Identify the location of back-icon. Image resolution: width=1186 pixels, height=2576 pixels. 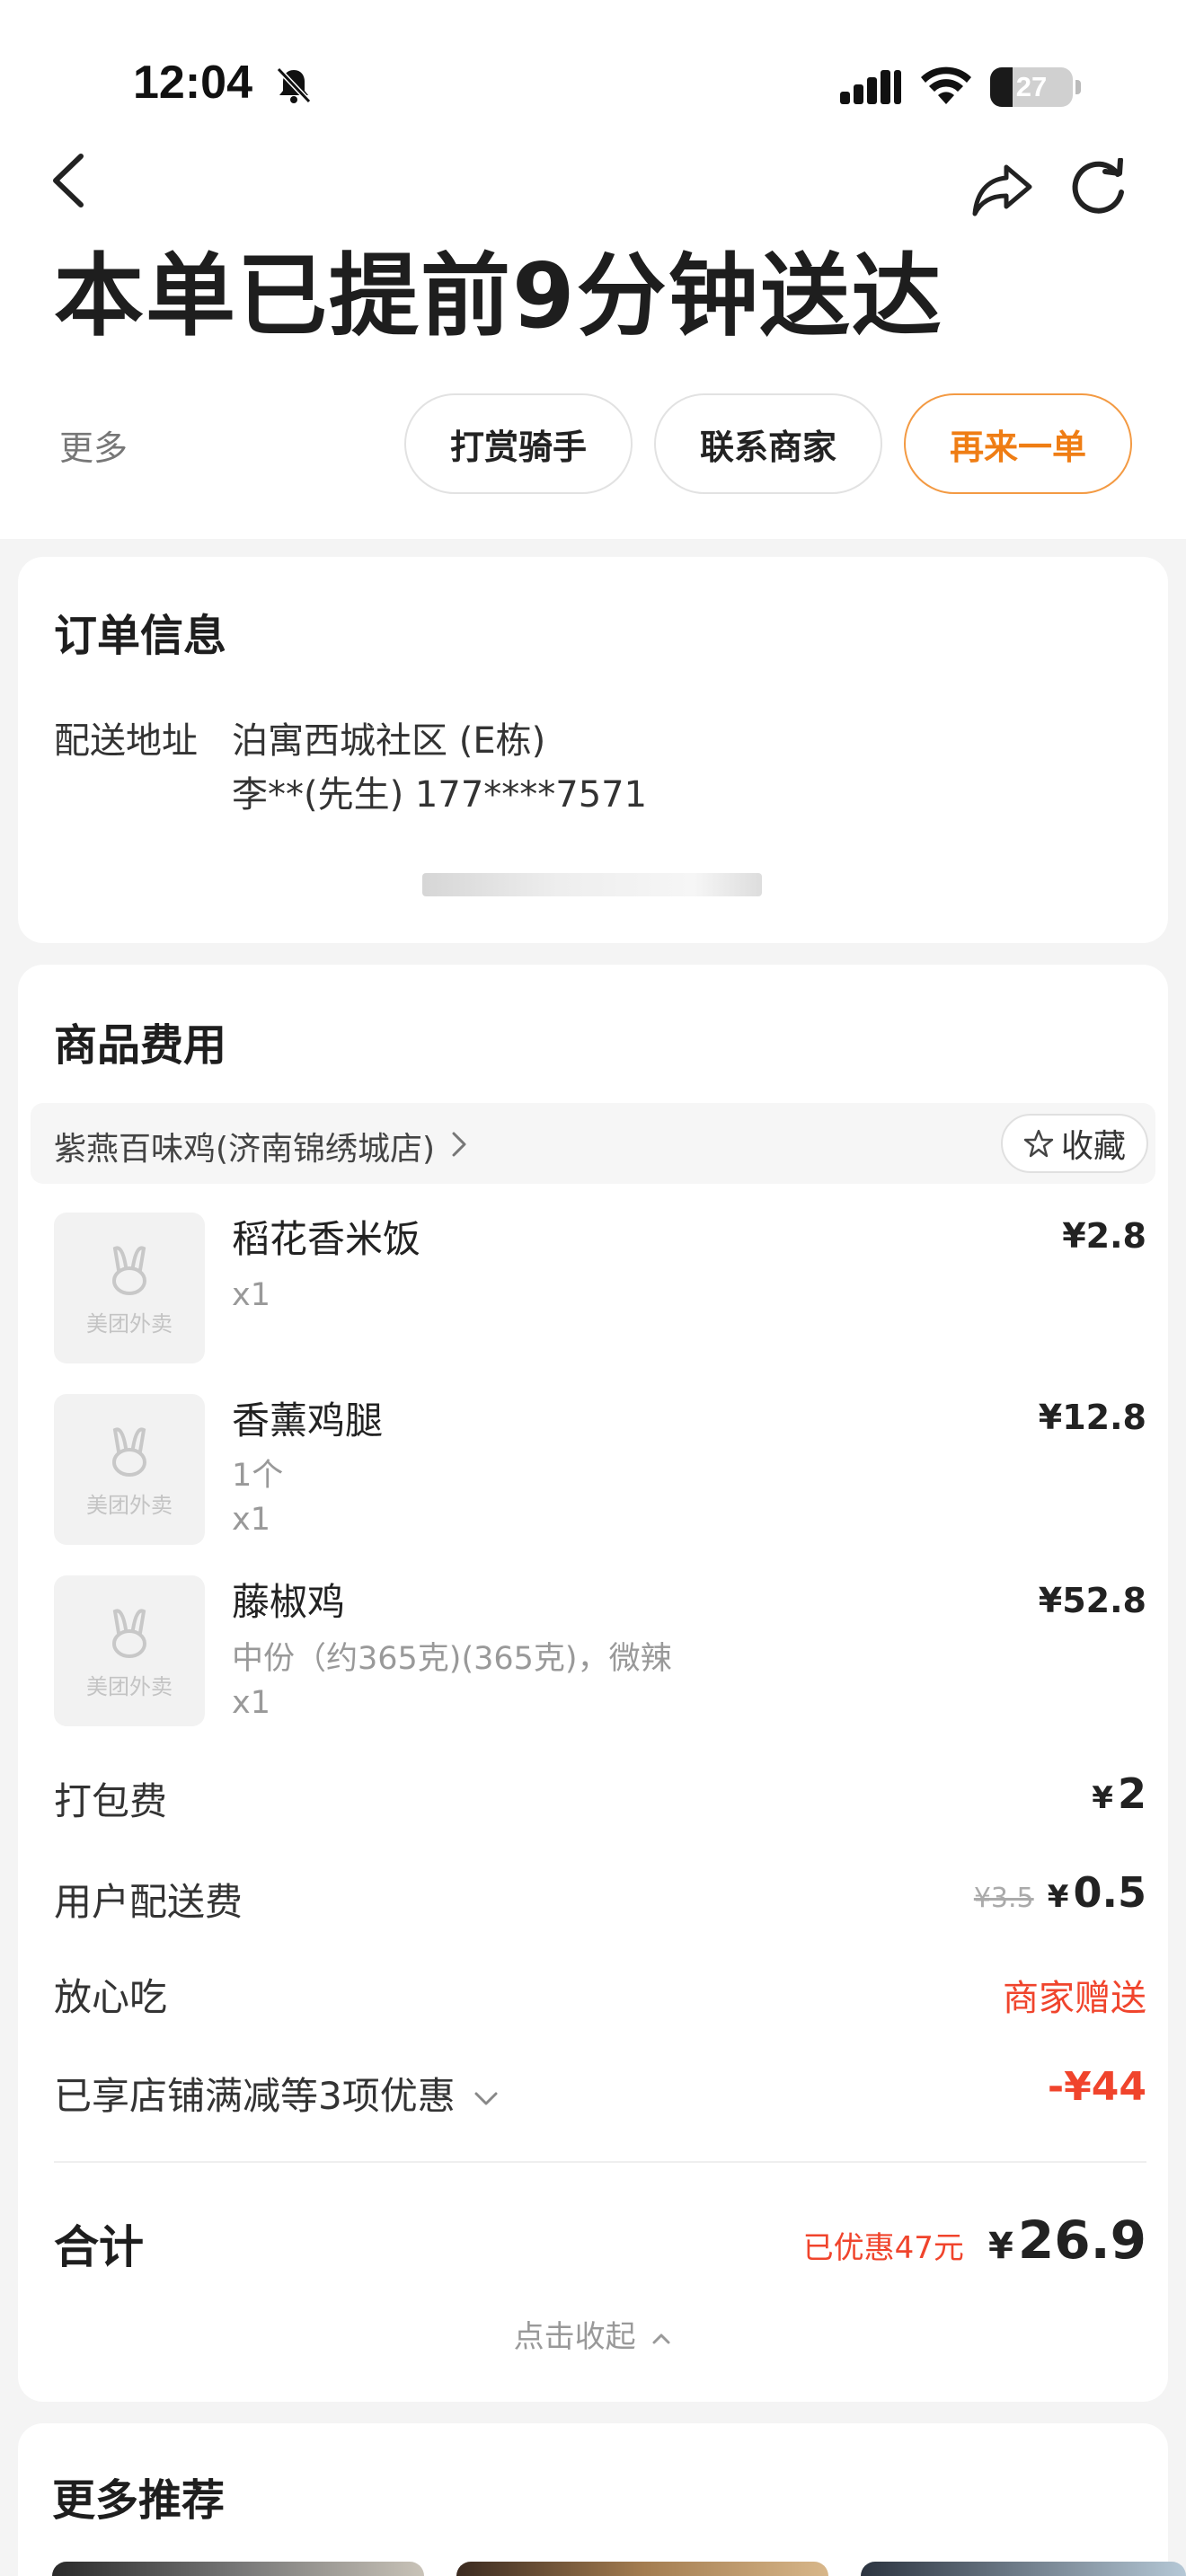
(69, 180).